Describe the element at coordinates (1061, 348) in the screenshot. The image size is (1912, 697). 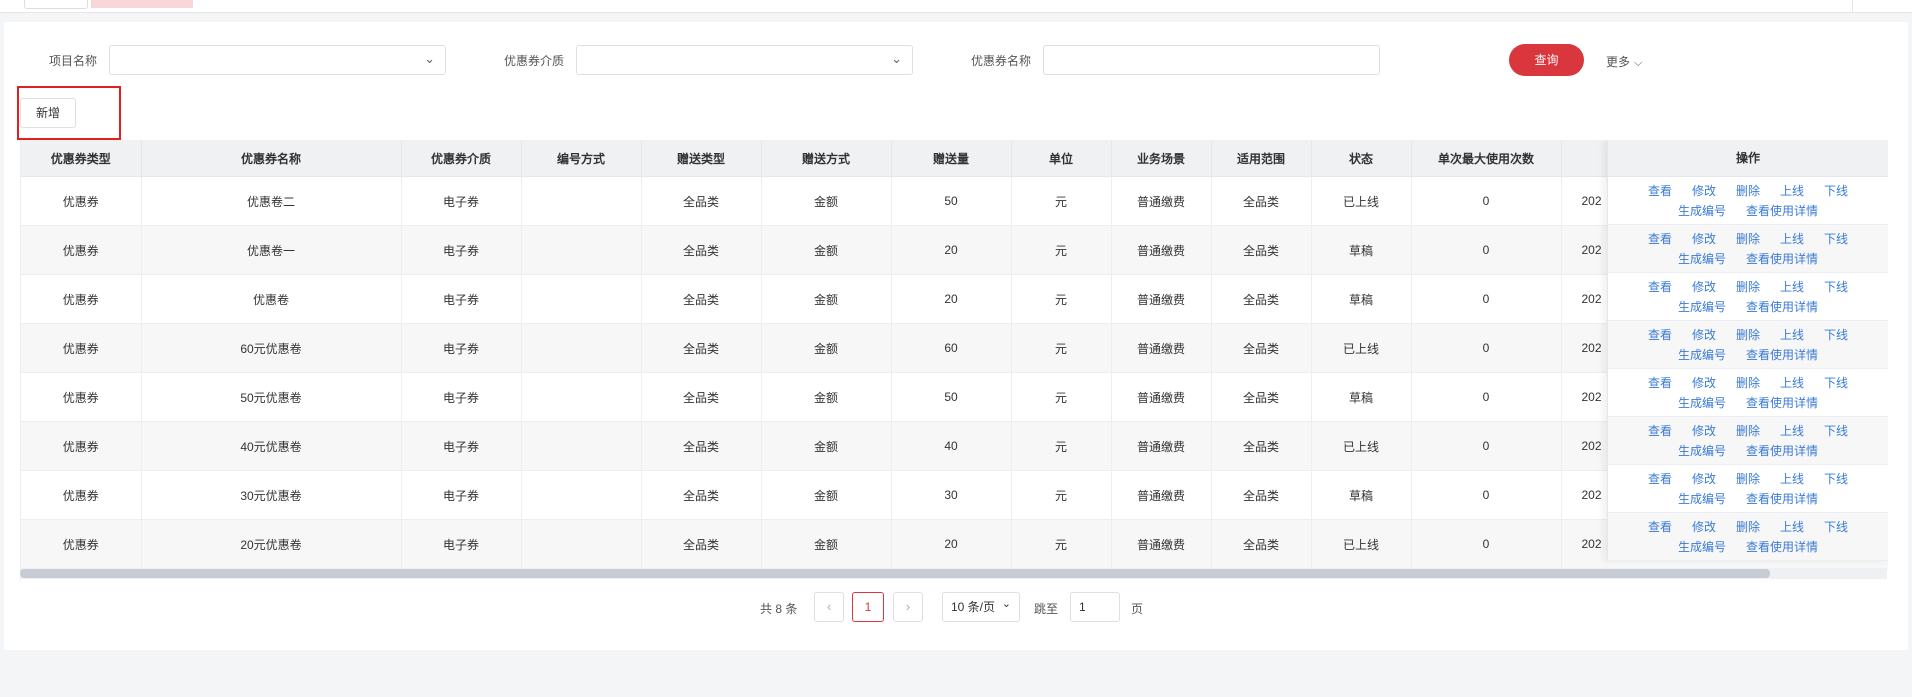
I see `table-cell: 元` at that location.